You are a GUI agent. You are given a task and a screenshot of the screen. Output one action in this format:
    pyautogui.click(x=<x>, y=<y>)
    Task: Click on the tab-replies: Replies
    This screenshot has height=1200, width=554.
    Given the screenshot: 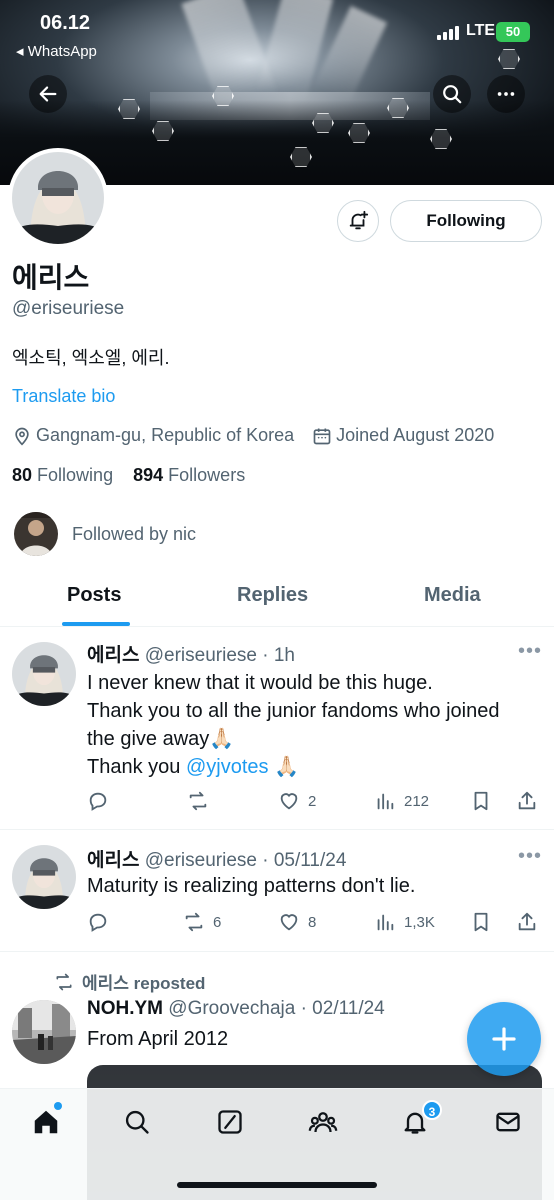 What is the action you would take?
    pyautogui.click(x=272, y=595)
    